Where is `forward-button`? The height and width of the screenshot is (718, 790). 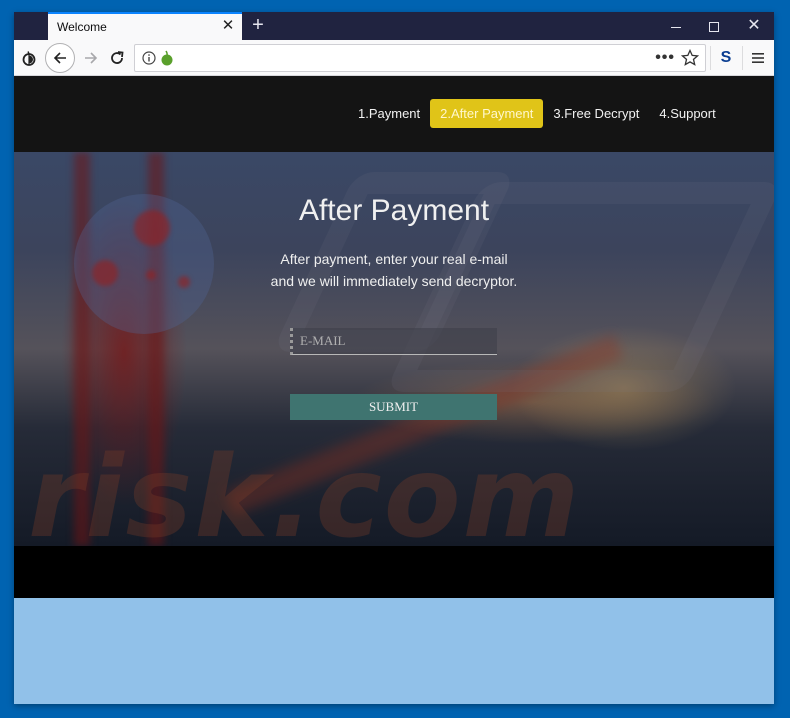 forward-button is located at coordinates (91, 58).